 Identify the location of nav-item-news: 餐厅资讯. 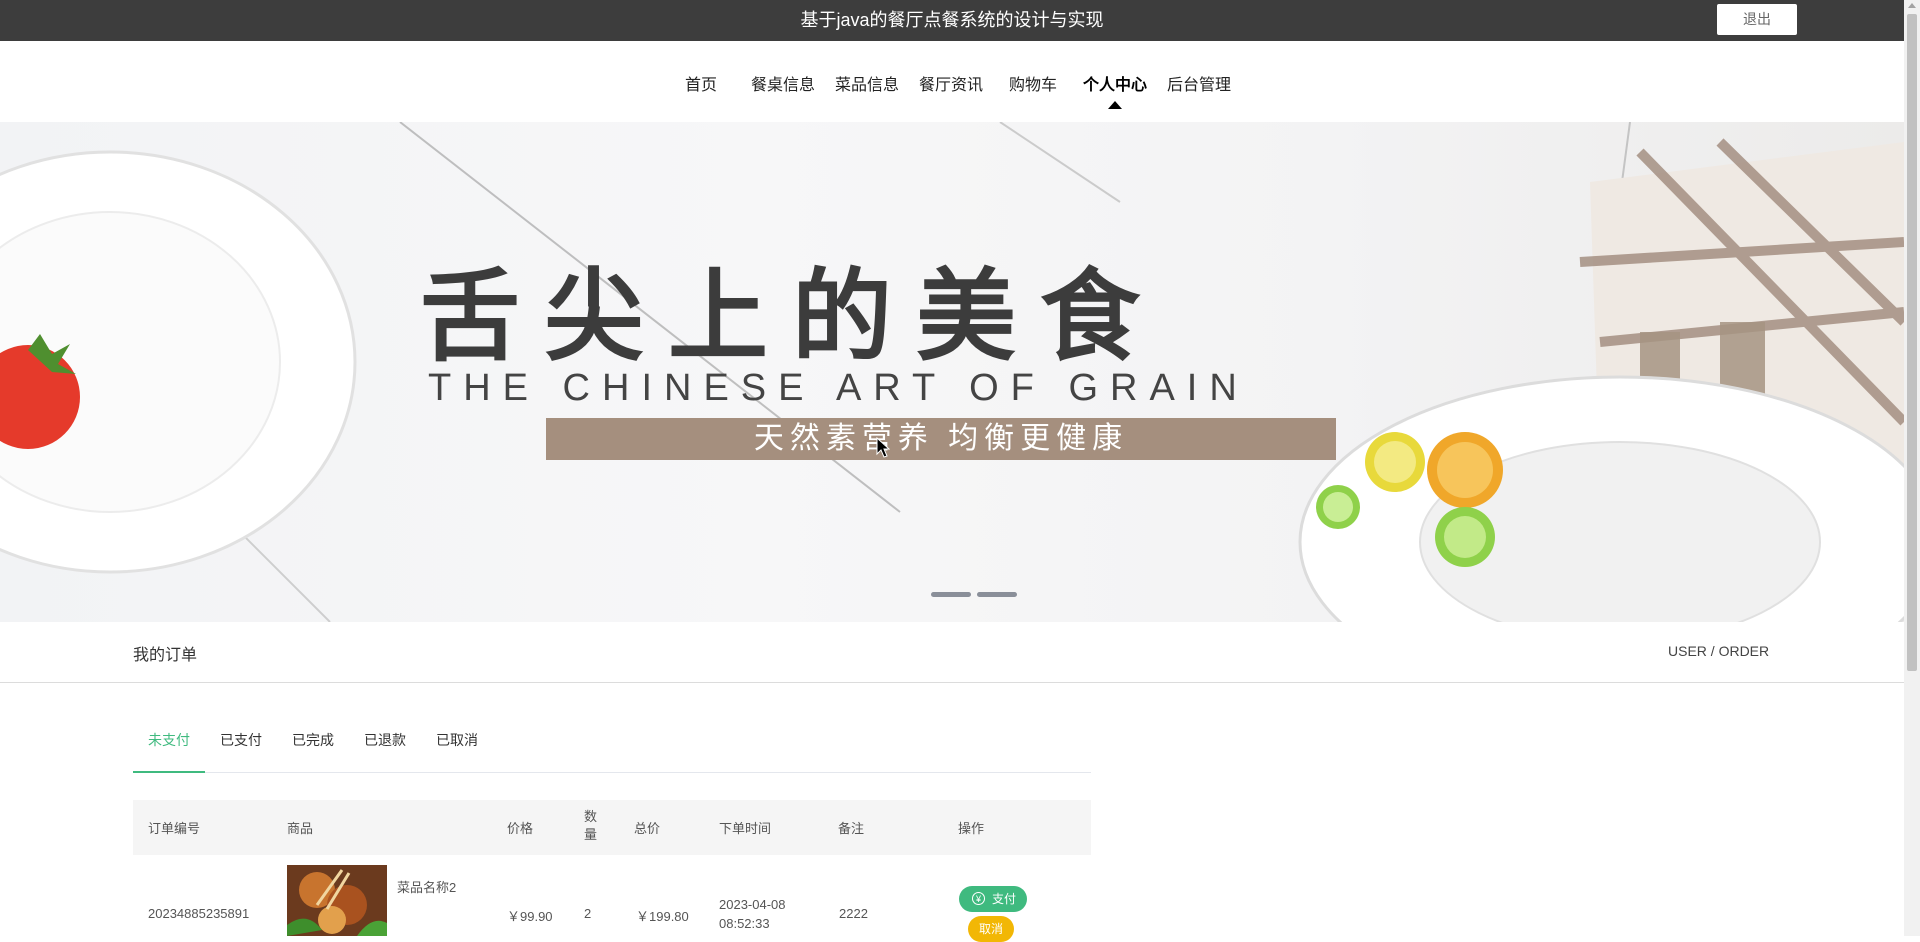
(951, 83).